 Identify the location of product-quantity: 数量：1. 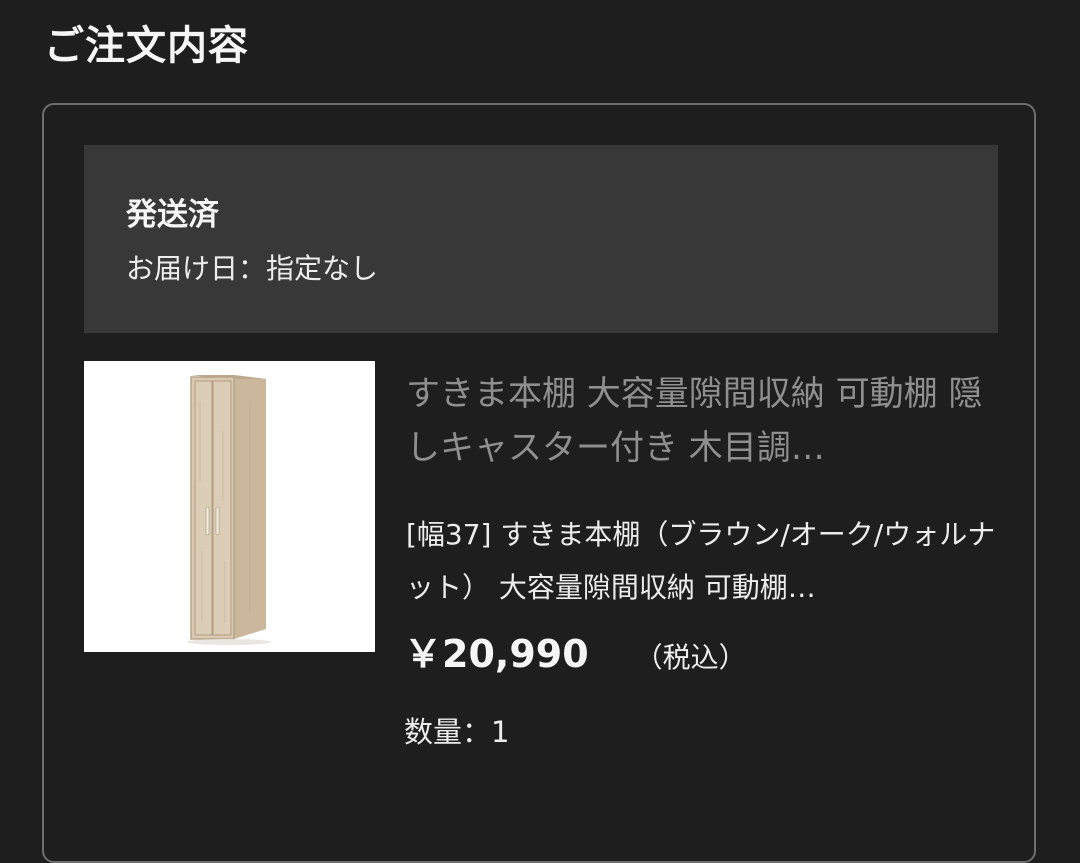
(457, 732).